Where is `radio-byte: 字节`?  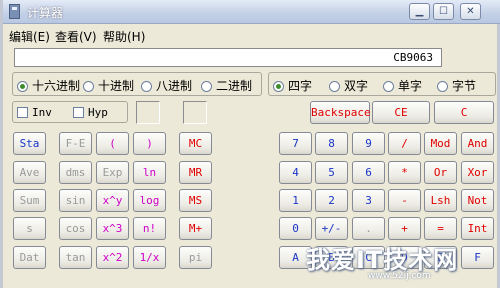 radio-byte: 字节 is located at coordinates (456, 85).